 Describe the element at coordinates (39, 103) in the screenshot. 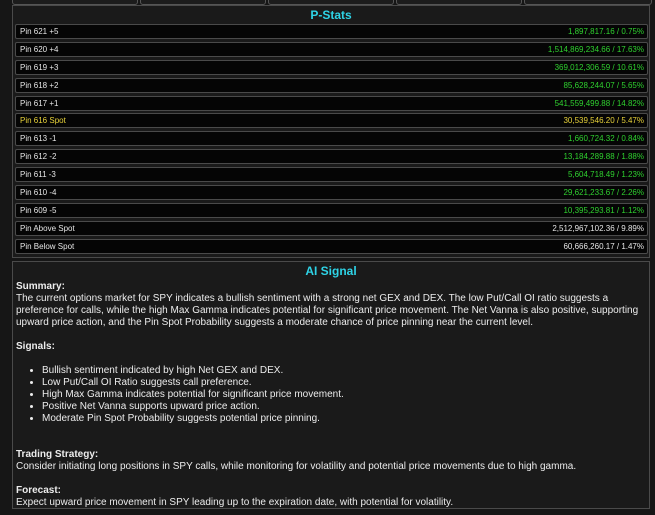

I see `pin-label: Pin 617 +1` at that location.